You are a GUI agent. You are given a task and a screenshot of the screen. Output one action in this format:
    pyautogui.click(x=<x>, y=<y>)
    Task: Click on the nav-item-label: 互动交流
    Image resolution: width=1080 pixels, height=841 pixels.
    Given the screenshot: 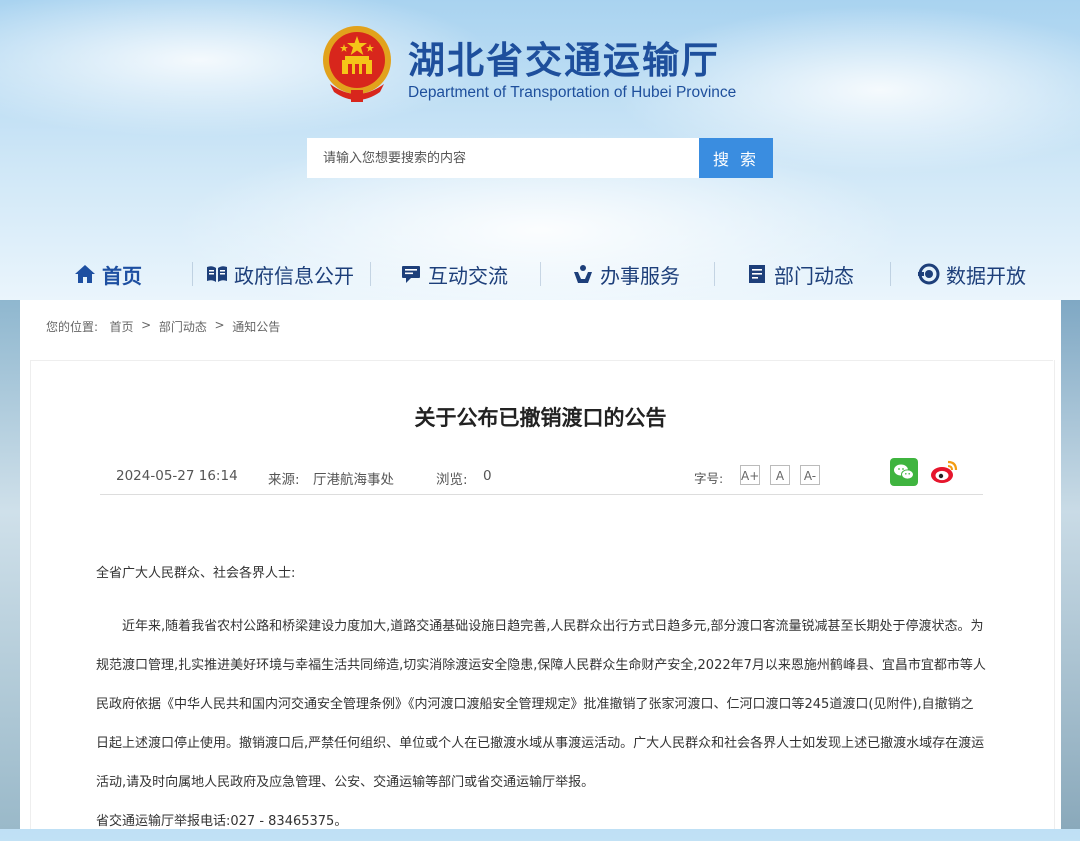 What is the action you would take?
    pyautogui.click(x=468, y=275)
    